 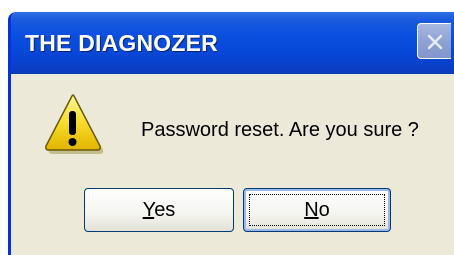 I want to click on yes-mnemonic: Y, so click(x=148, y=210).